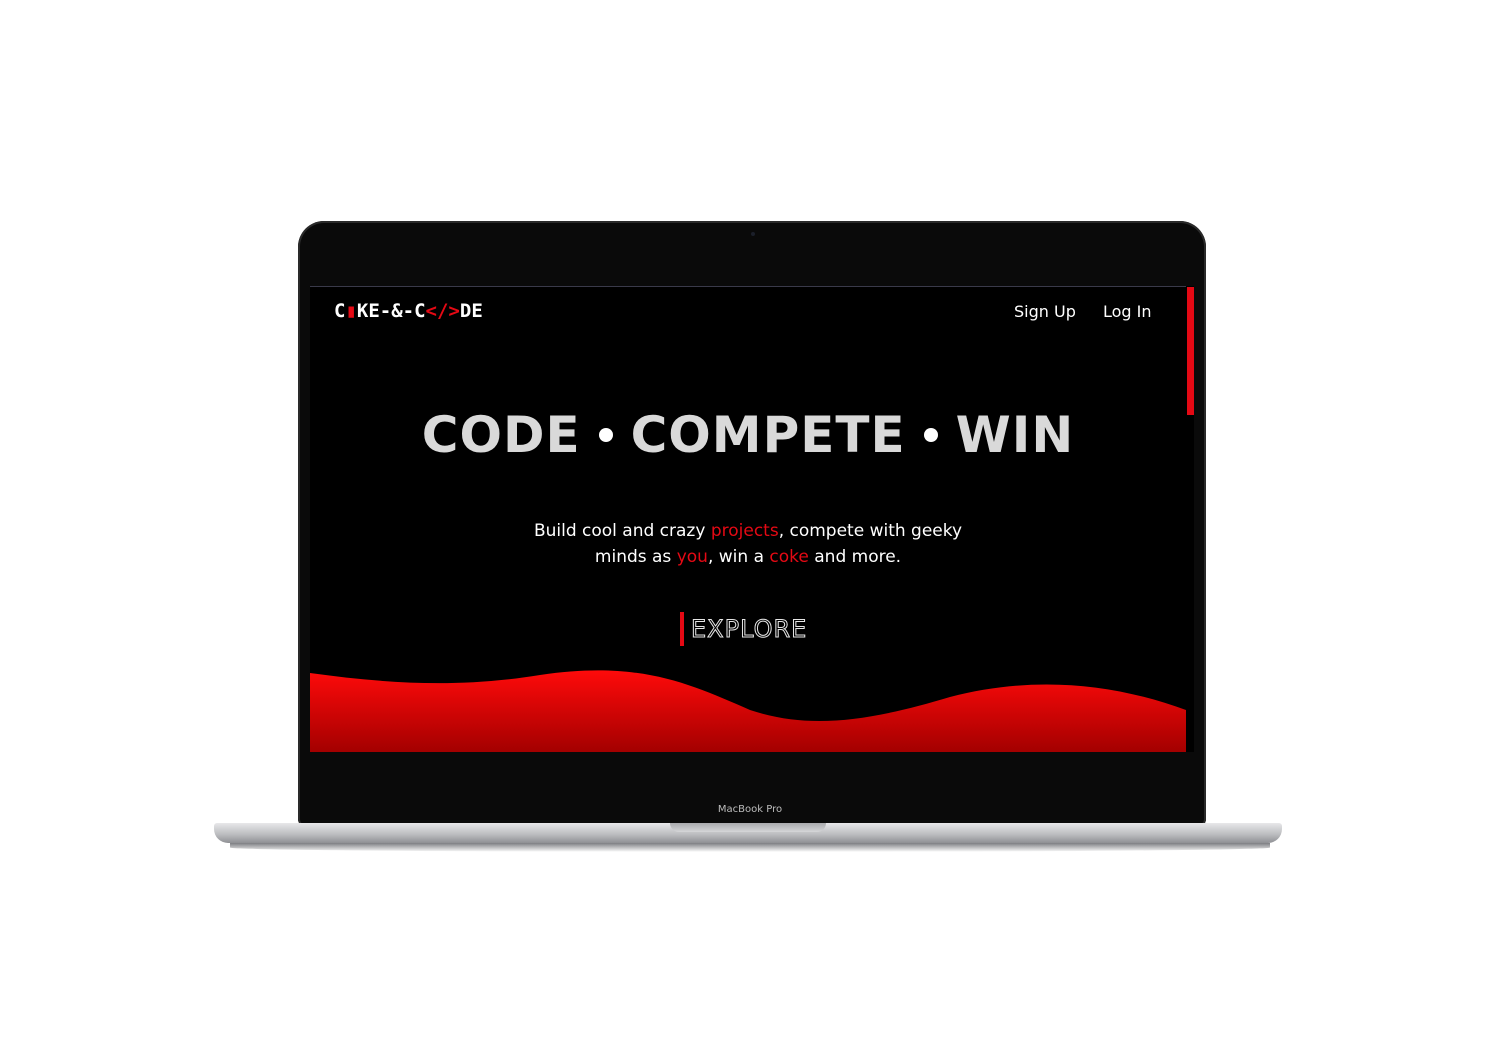 Image resolution: width=1500 pixels, height=1038 pixels. What do you see at coordinates (748, 827) in the screenshot?
I see `laptop-base-notch` at bounding box center [748, 827].